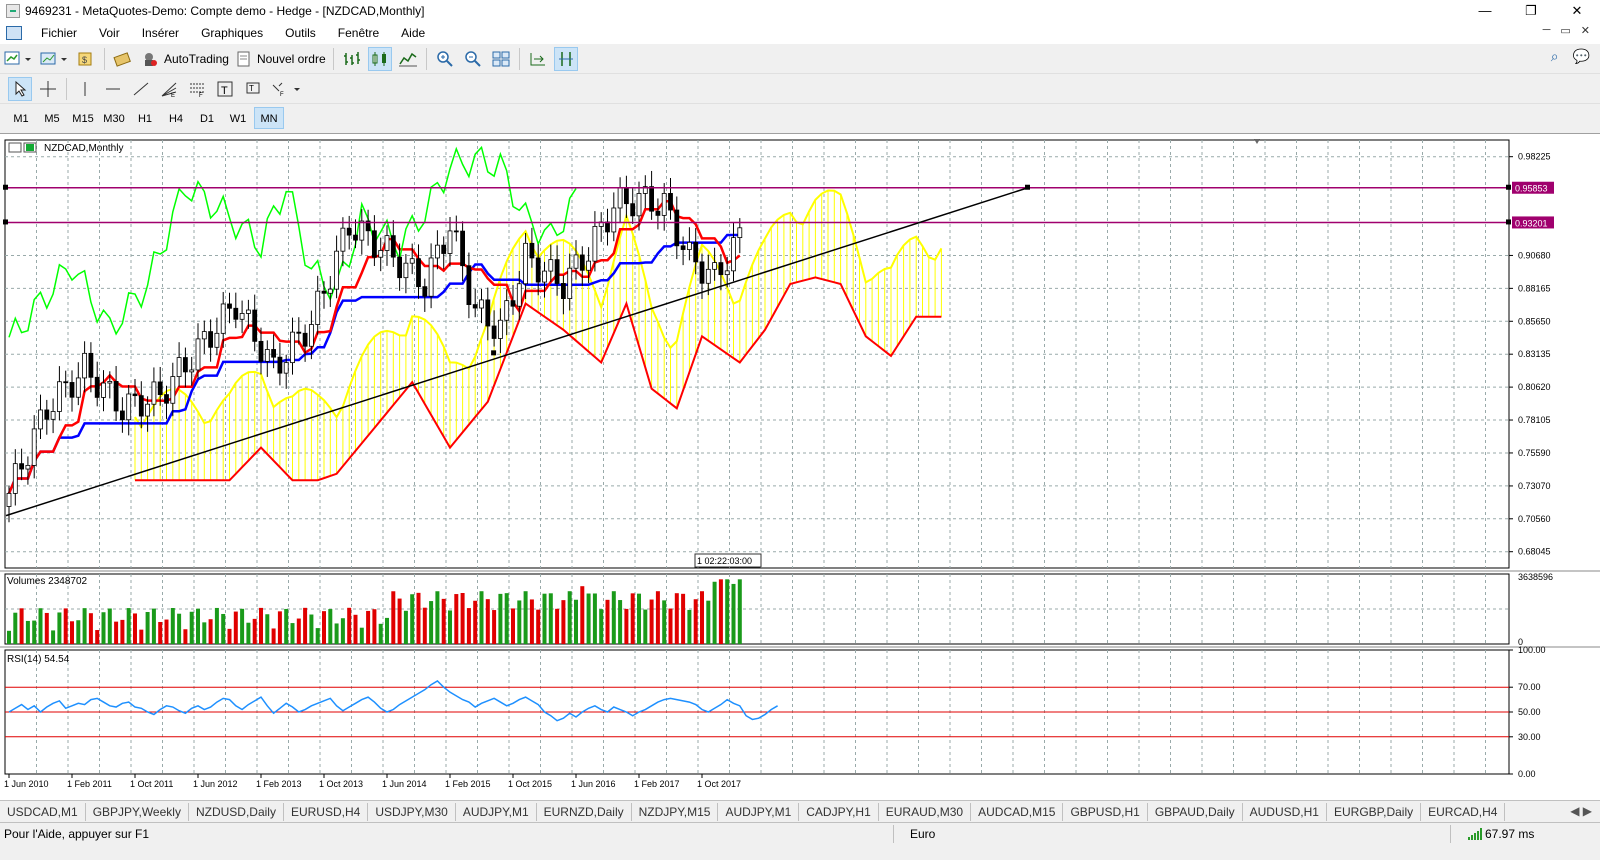 The height and width of the screenshot is (860, 1600). What do you see at coordinates (565, 58) in the screenshot?
I see `autoscroll-button` at bounding box center [565, 58].